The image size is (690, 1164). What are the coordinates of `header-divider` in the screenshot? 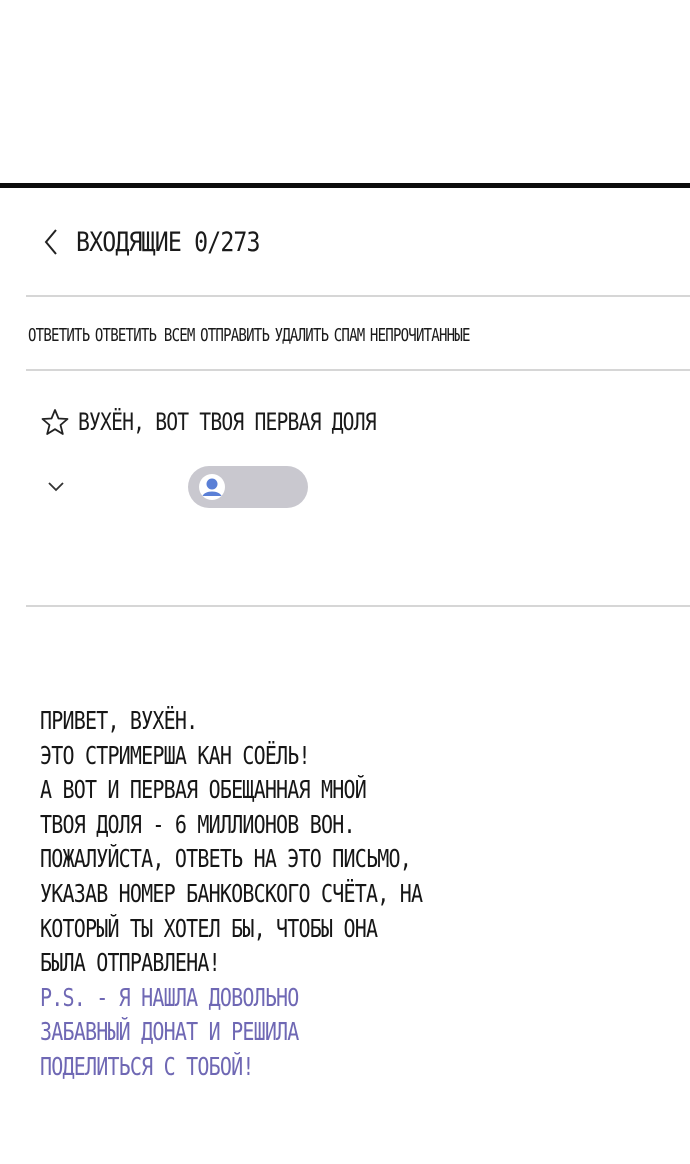 It's located at (358, 296).